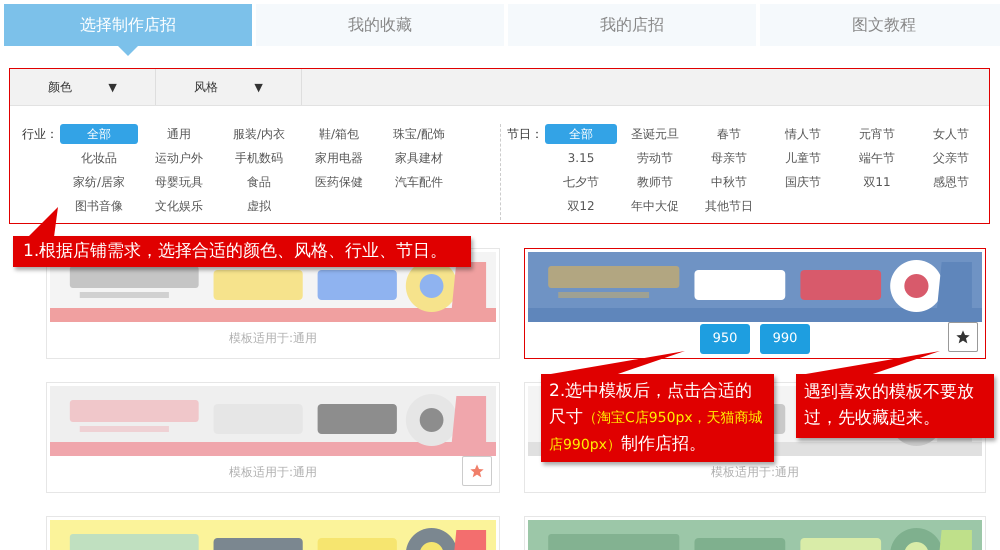 The image size is (1000, 550). I want to click on filter-option: 虚拟, so click(259, 206).